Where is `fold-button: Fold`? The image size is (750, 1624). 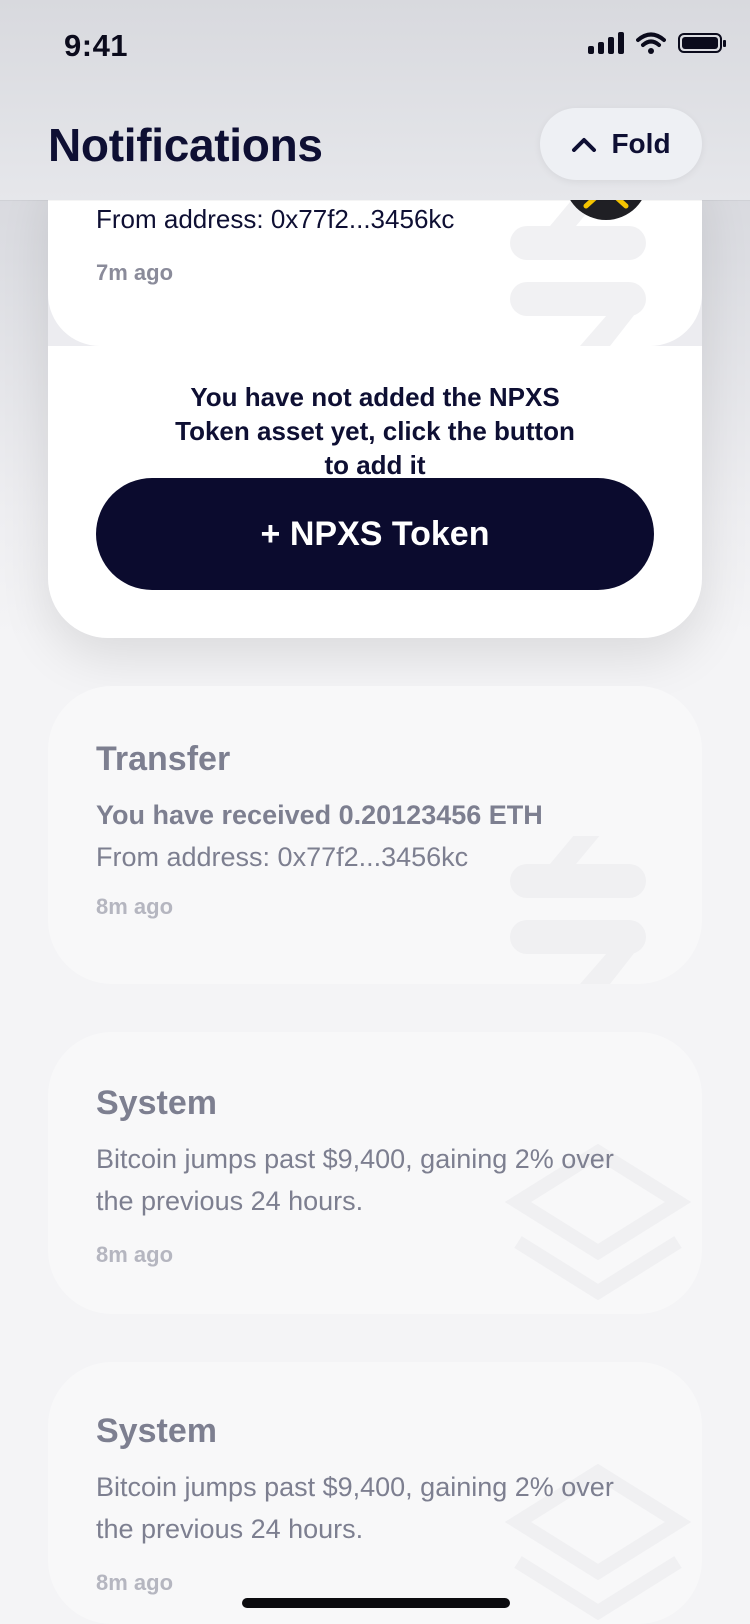
fold-button: Fold is located at coordinates (621, 144).